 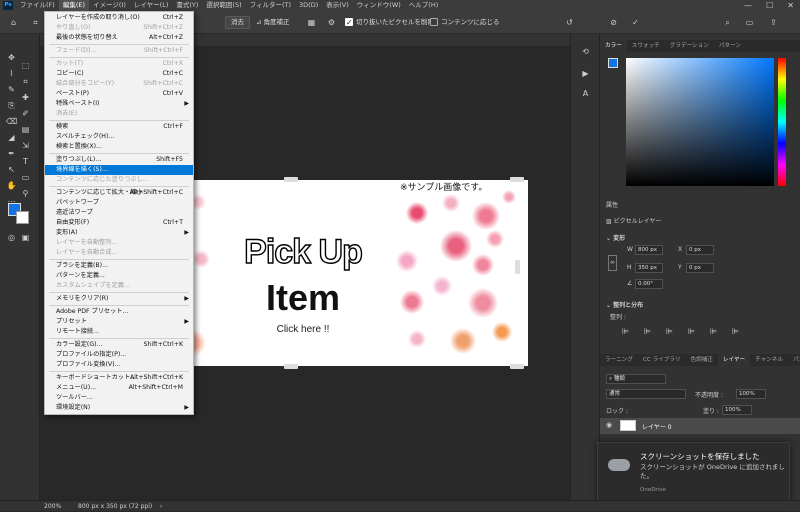 What do you see at coordinates (609, 425) in the screenshot?
I see `eye-icon: ◉` at bounding box center [609, 425].